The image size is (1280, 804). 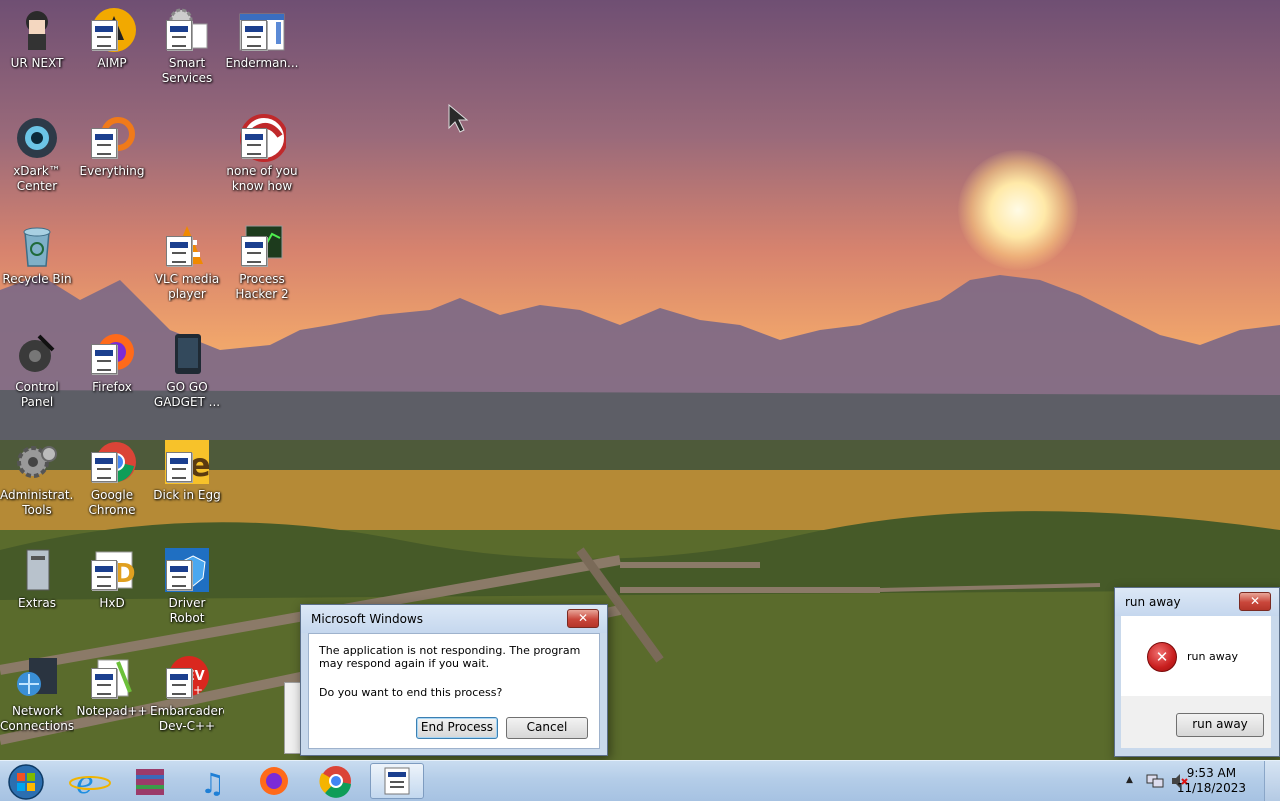 I want to click on internet-explorer-icon: e, so click(x=90, y=783).